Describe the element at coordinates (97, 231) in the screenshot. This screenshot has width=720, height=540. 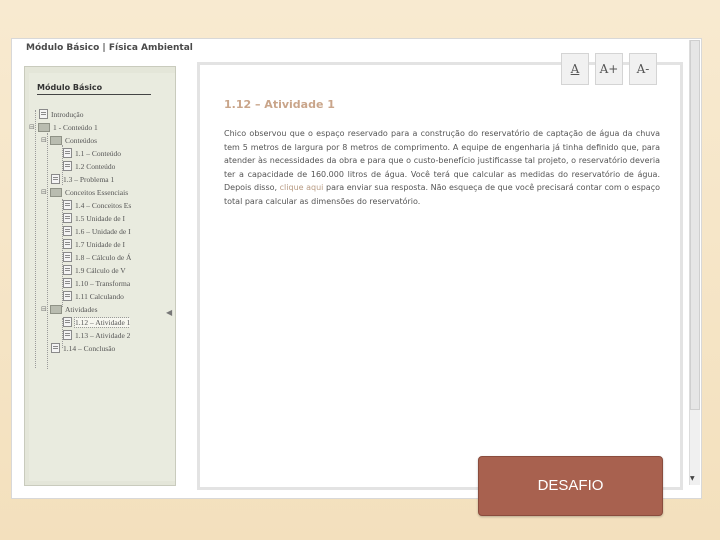
I see `tree-item-1-6: 1.6 – Unidade de I` at that location.